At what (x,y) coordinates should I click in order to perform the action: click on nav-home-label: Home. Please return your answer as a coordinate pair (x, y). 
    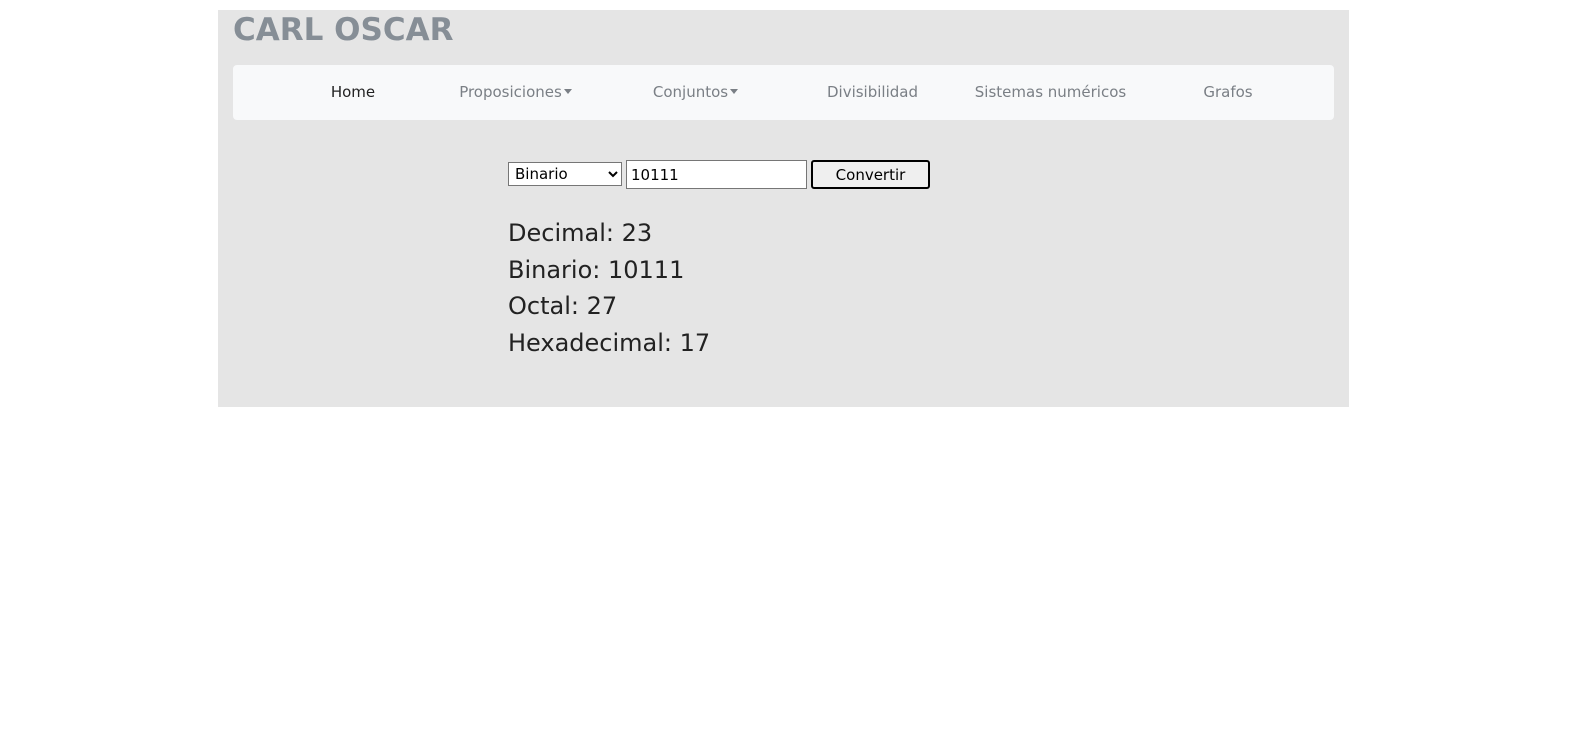
    Looking at the image, I should click on (353, 92).